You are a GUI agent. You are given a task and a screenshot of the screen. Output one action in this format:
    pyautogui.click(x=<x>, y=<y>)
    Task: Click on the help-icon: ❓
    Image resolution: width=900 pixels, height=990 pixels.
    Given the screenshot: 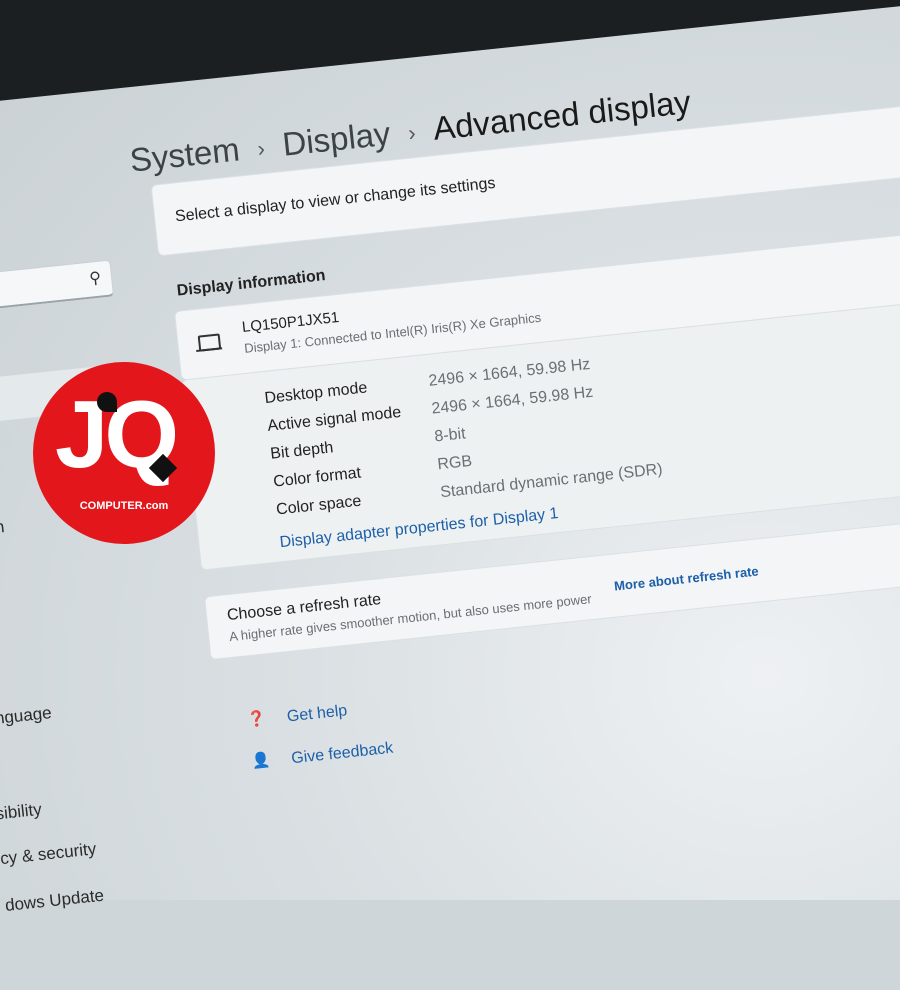 What is the action you would take?
    pyautogui.click(x=256, y=719)
    